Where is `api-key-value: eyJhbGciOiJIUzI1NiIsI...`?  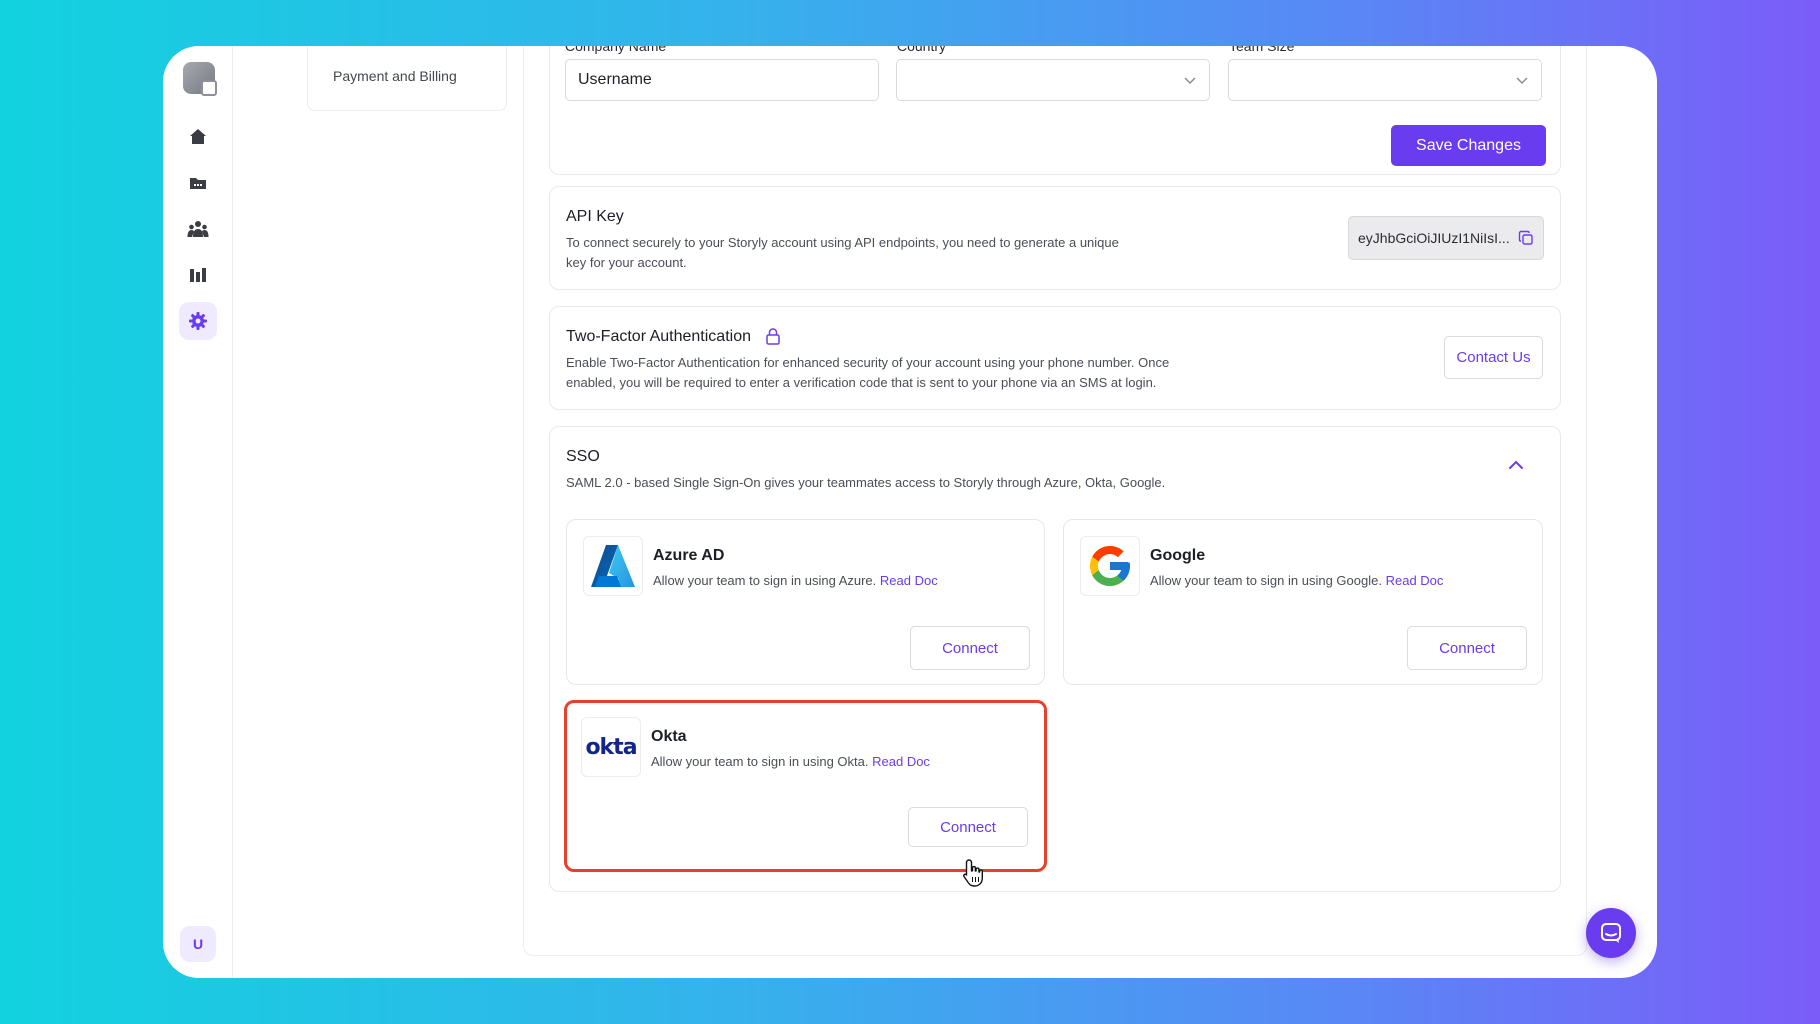
api-key-value: eyJhbGciOiJIUzI1NiIsI... is located at coordinates (1434, 238).